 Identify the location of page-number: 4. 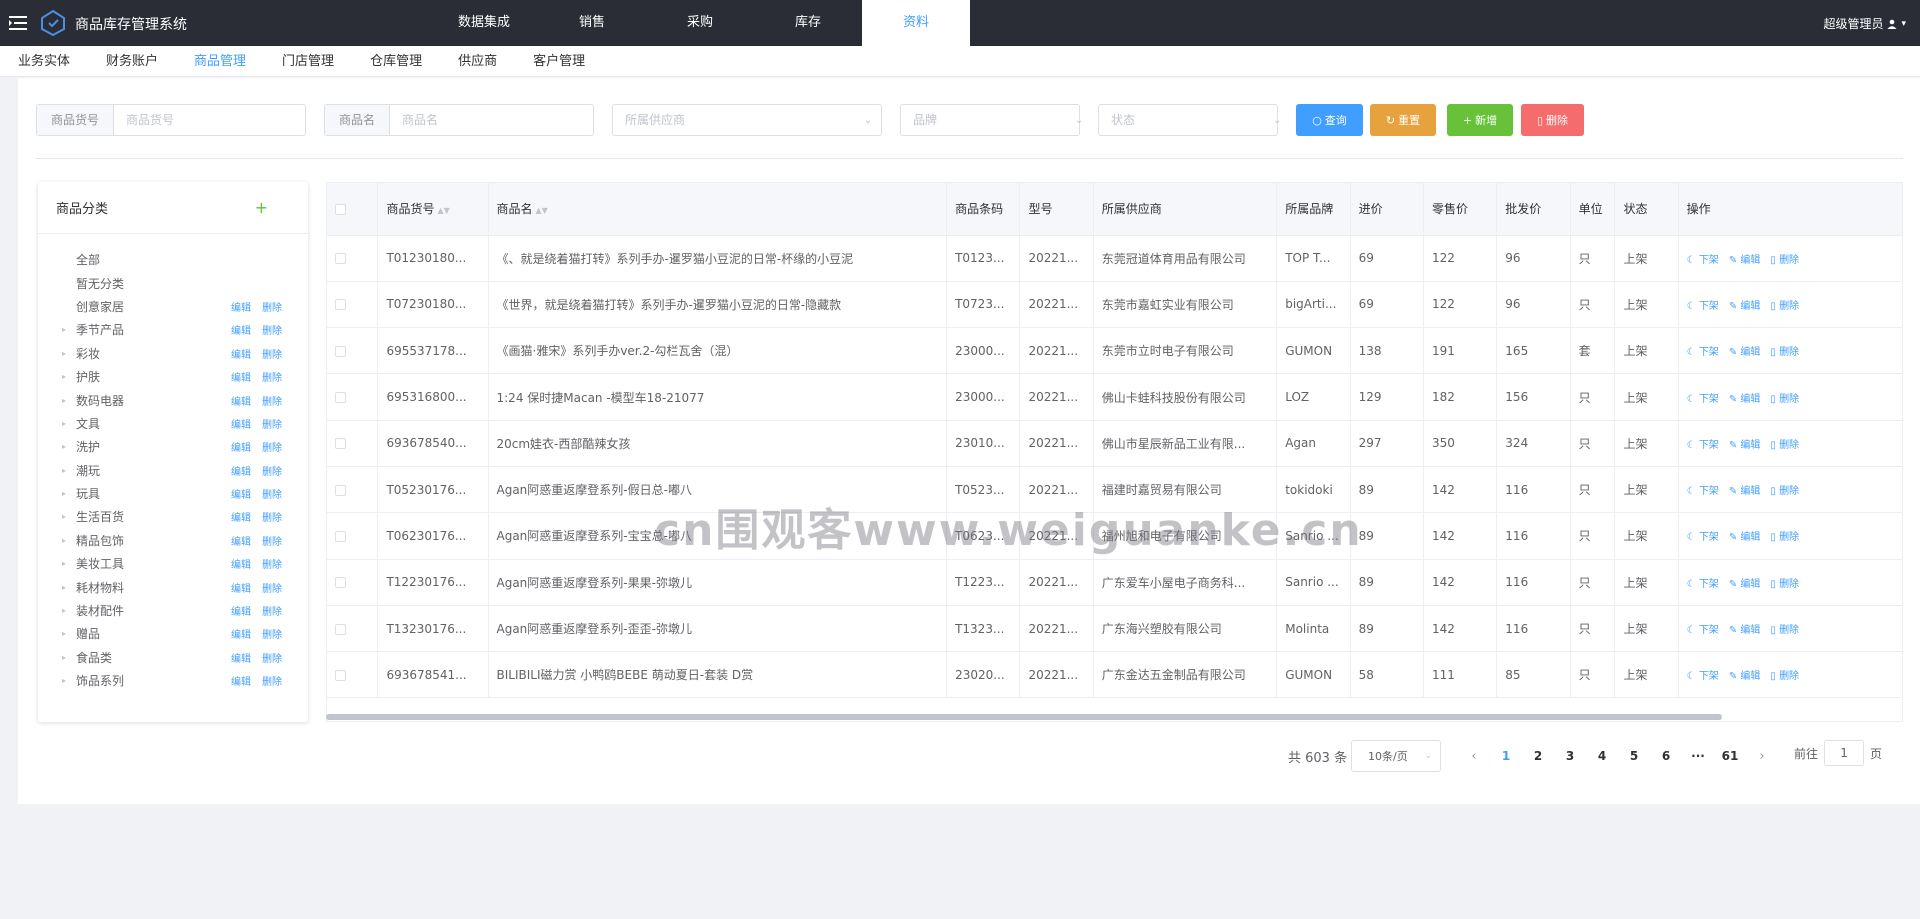
(1602, 756).